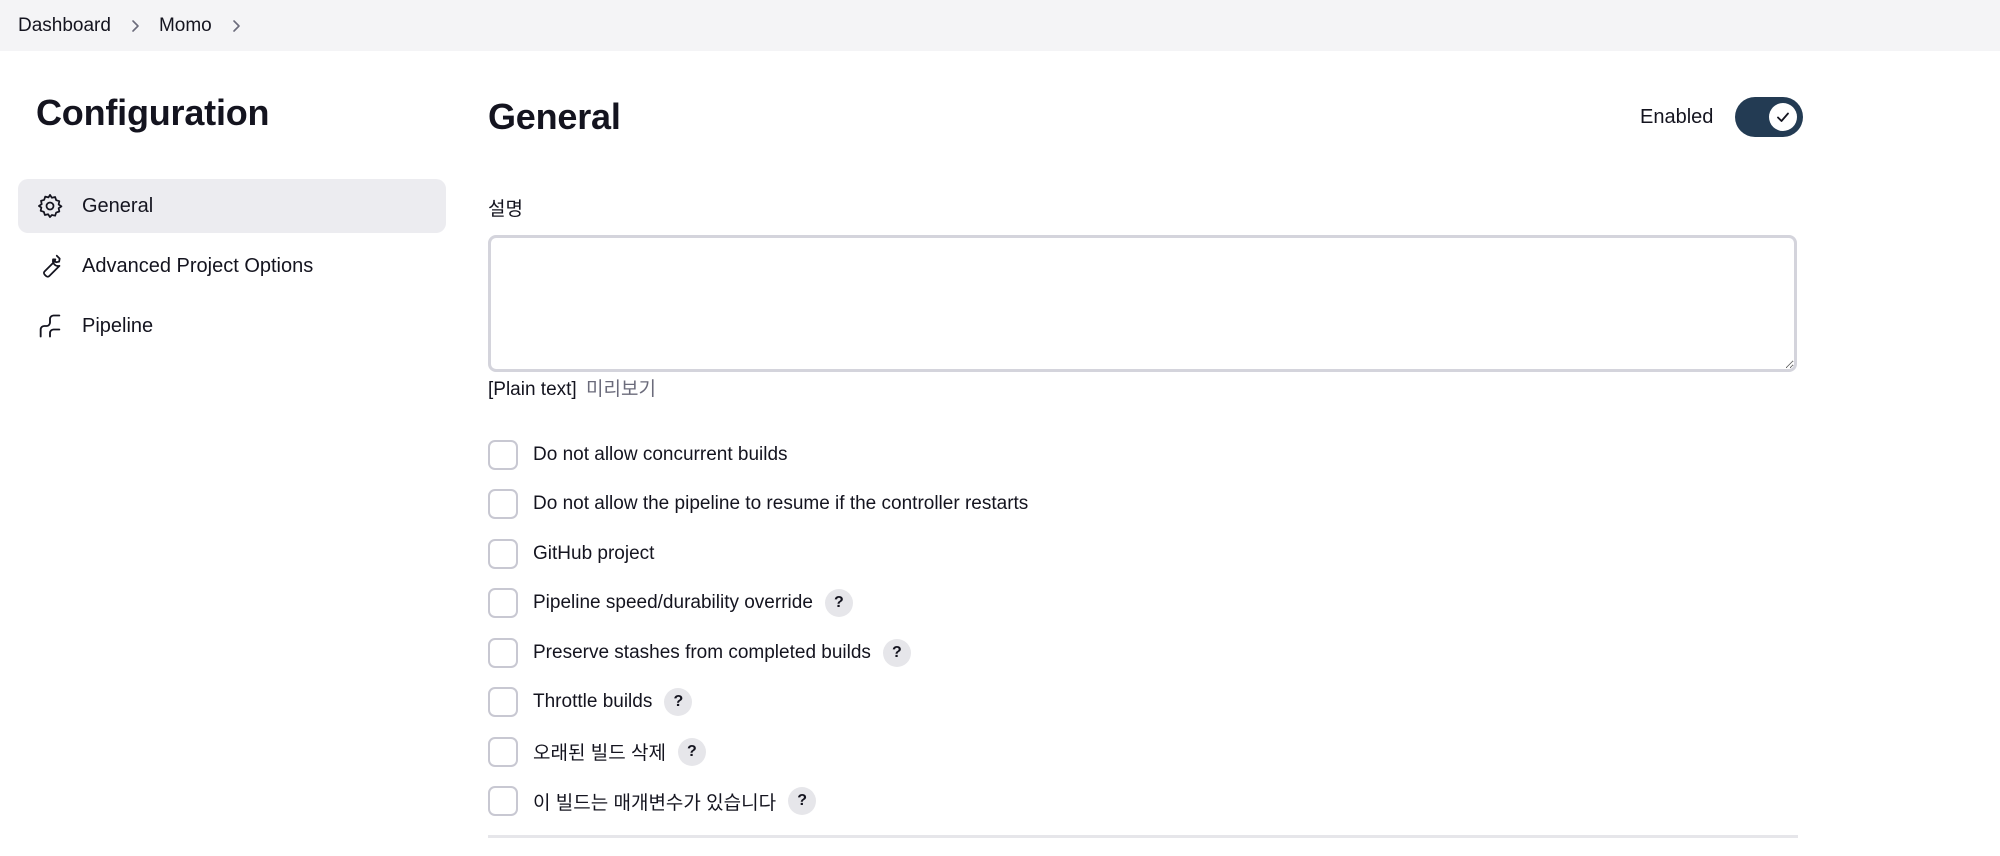 The height and width of the screenshot is (856, 2000). What do you see at coordinates (660, 455) in the screenshot?
I see `option-label: Do not allow concurrent builds` at bounding box center [660, 455].